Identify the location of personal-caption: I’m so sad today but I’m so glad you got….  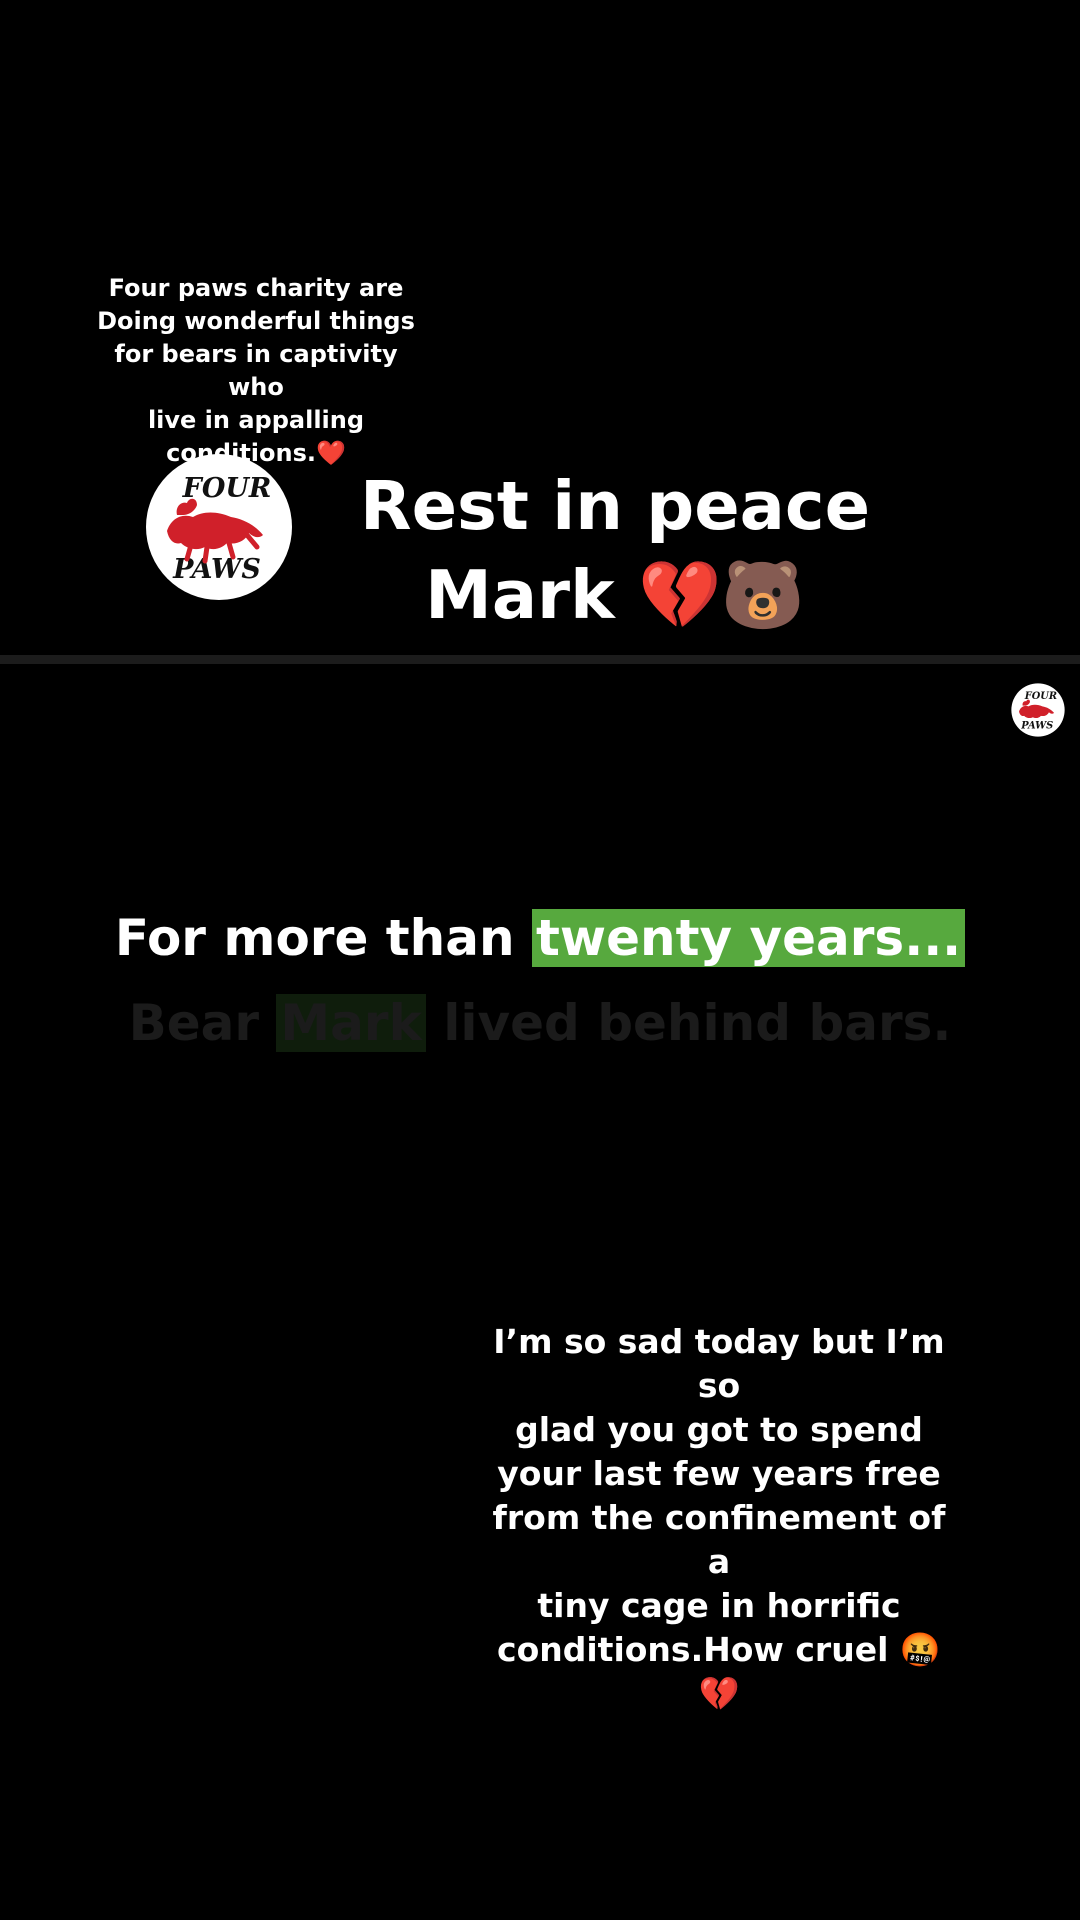
(719, 1517).